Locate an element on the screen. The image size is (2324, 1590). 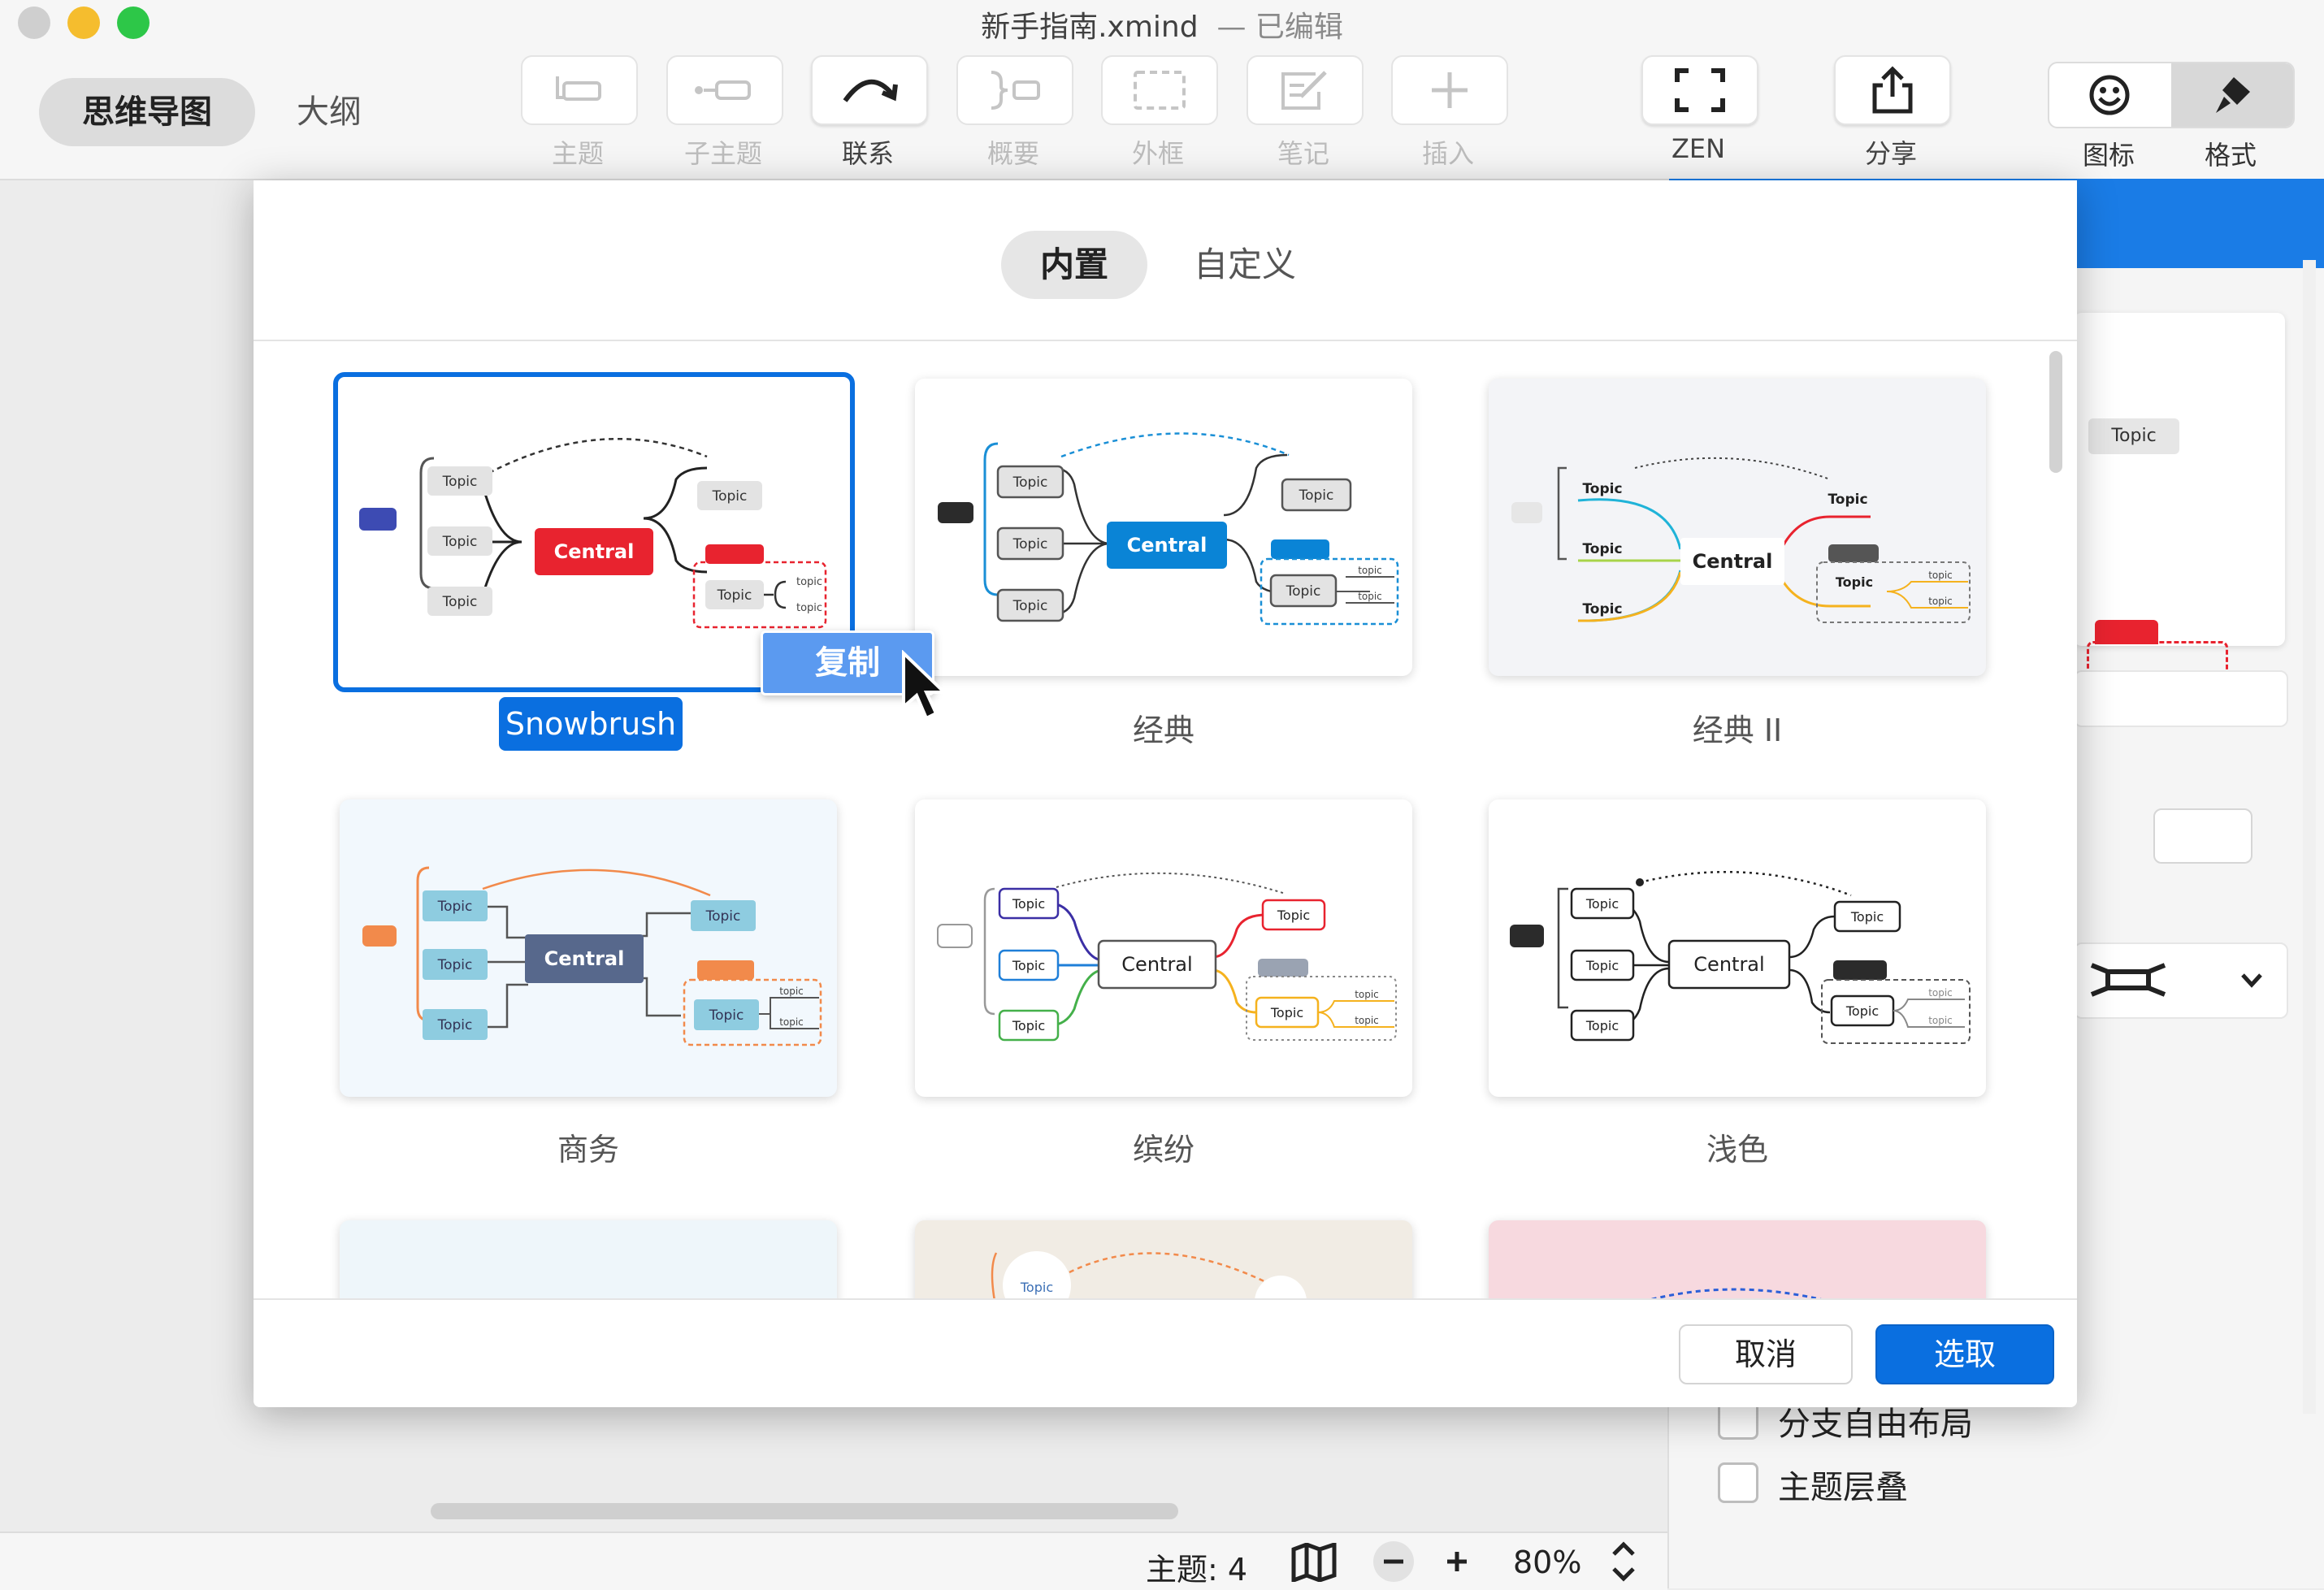
panel-field is located at coordinates (2181, 699).